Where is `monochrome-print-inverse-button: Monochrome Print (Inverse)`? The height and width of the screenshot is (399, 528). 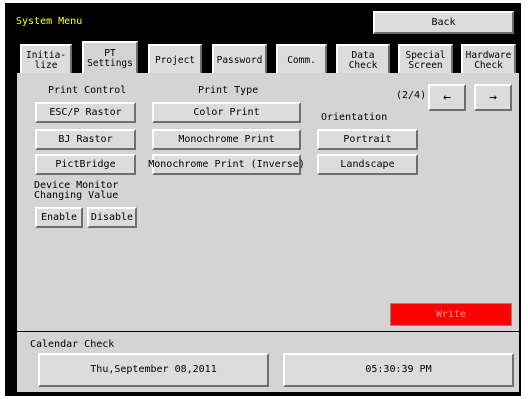 monochrome-print-inverse-button: Monochrome Print (Inverse) is located at coordinates (226, 164).